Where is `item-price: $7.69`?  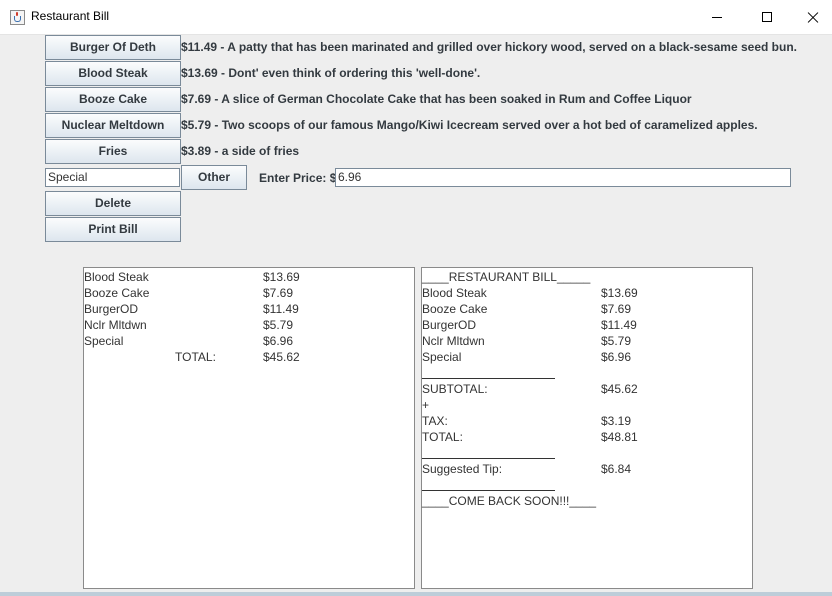 item-price: $7.69 is located at coordinates (278, 293).